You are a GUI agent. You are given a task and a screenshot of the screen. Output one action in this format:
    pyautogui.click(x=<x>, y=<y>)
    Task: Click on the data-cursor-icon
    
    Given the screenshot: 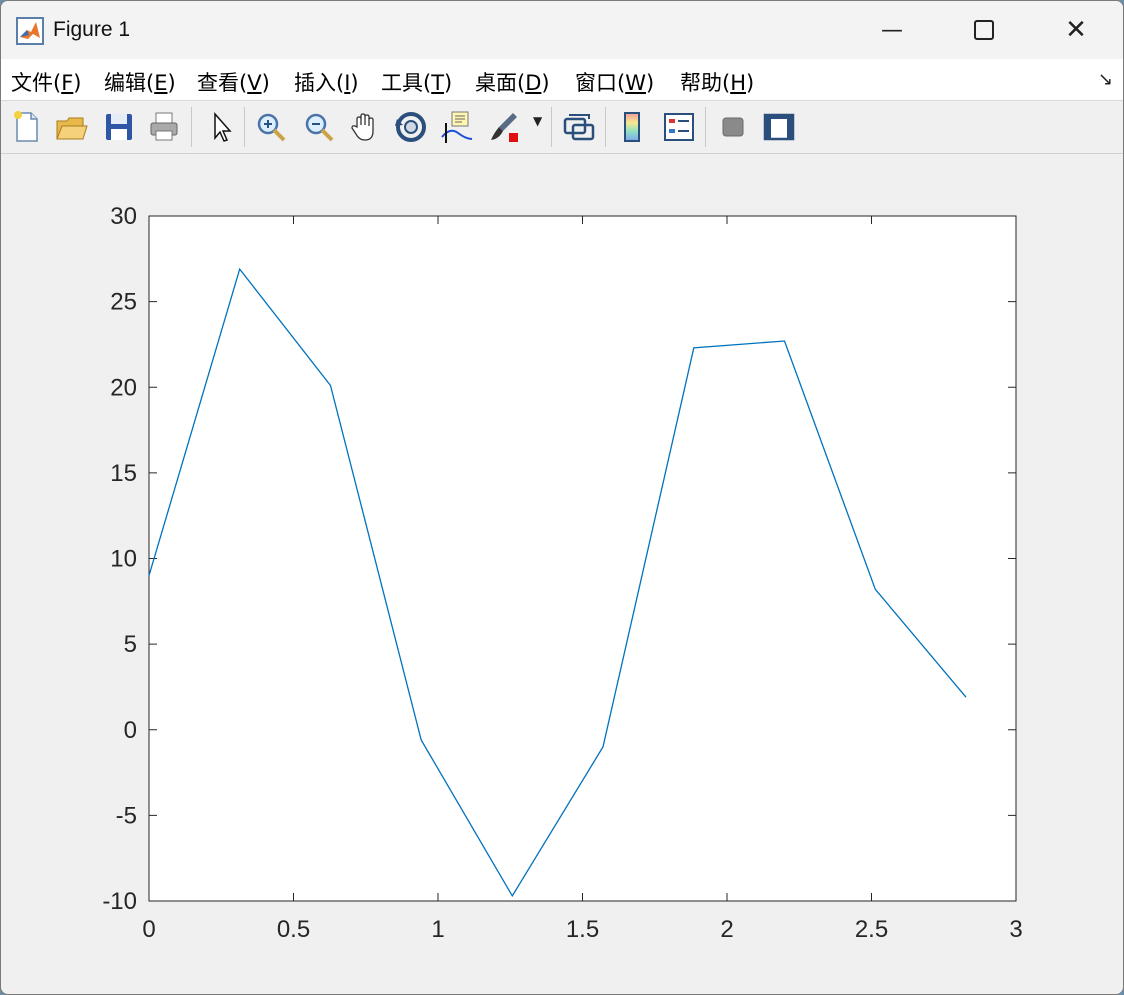 What is the action you would take?
    pyautogui.click(x=457, y=127)
    